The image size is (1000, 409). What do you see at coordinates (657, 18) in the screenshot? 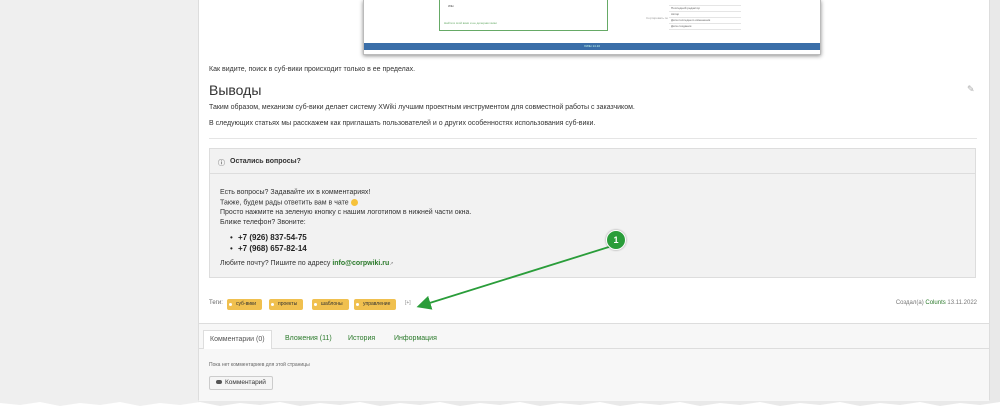
I see `embedded-sort-label: Сортировать по` at bounding box center [657, 18].